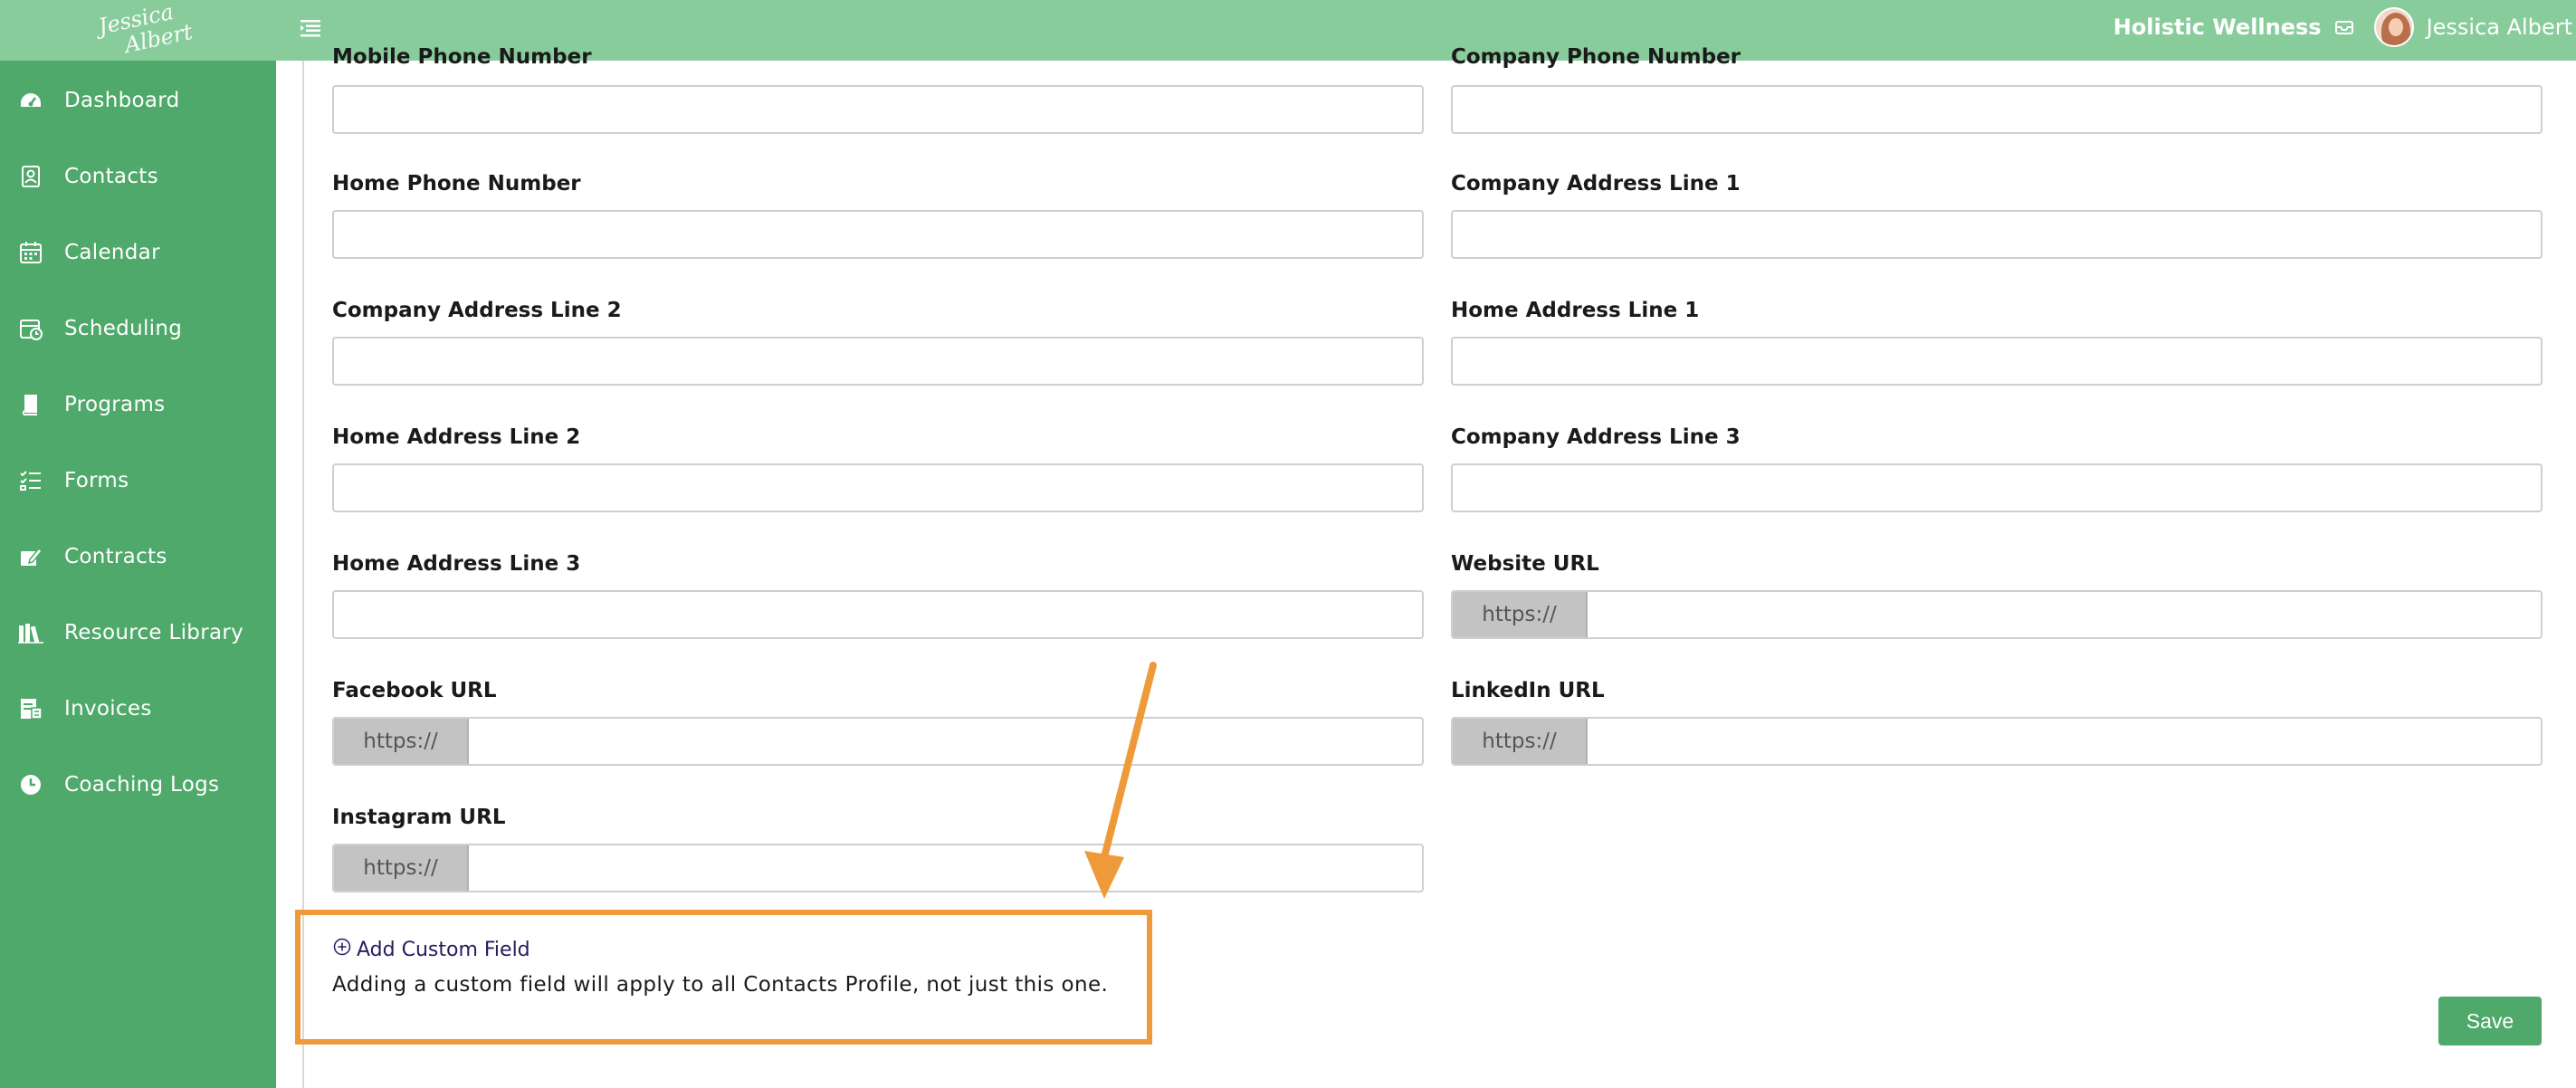 This screenshot has width=2576, height=1088. I want to click on field-label: Company Address Line 1, so click(1596, 184).